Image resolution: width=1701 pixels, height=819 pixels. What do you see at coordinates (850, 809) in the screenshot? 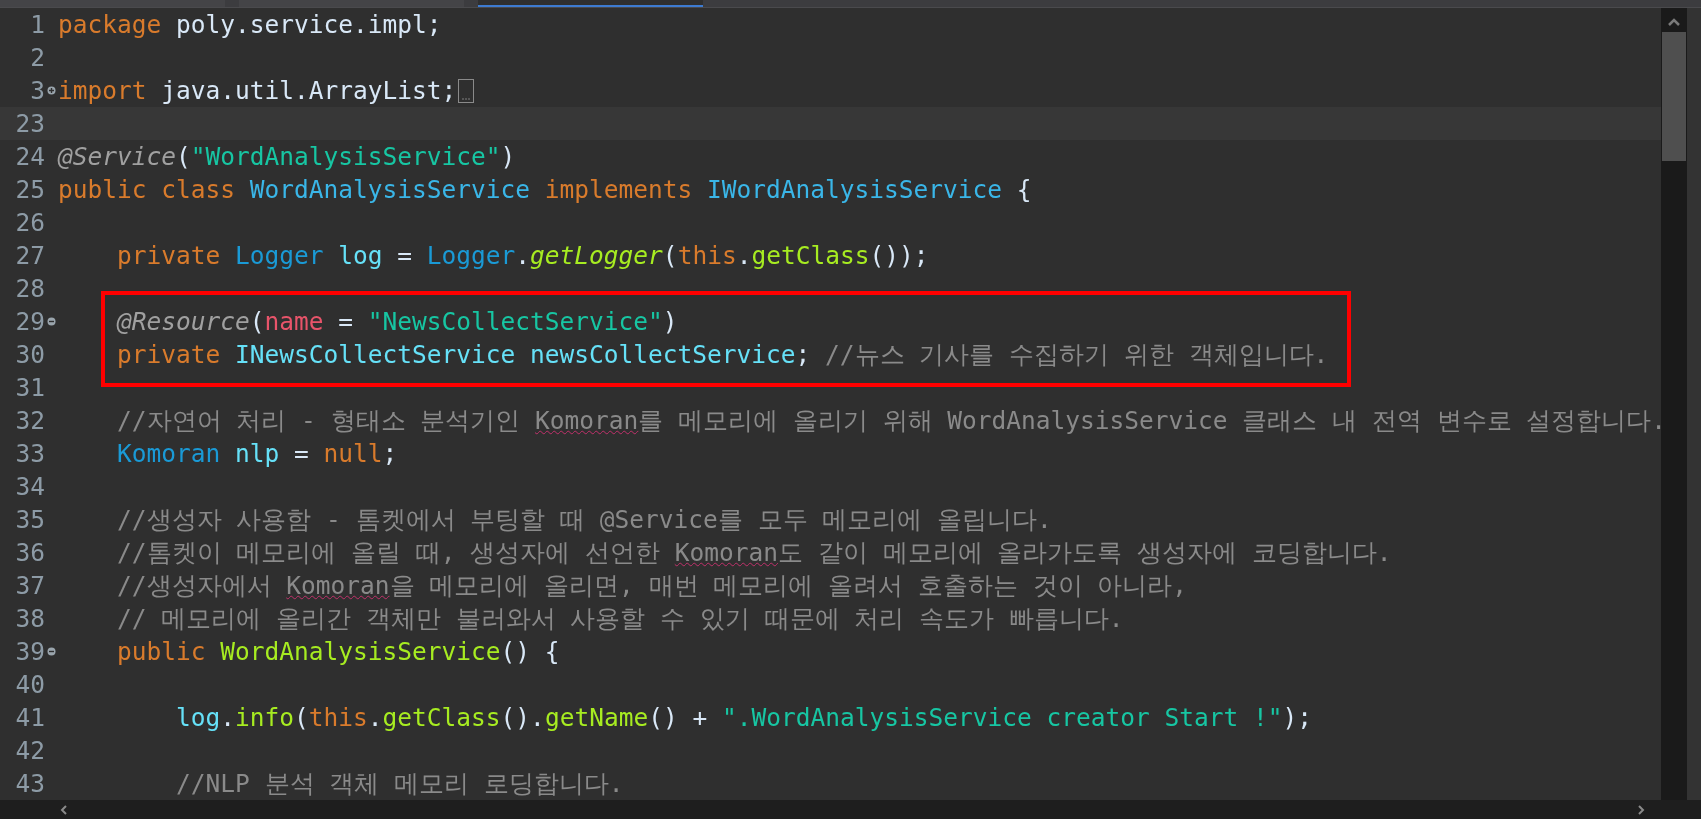
I see `horizontal-scrollbar` at bounding box center [850, 809].